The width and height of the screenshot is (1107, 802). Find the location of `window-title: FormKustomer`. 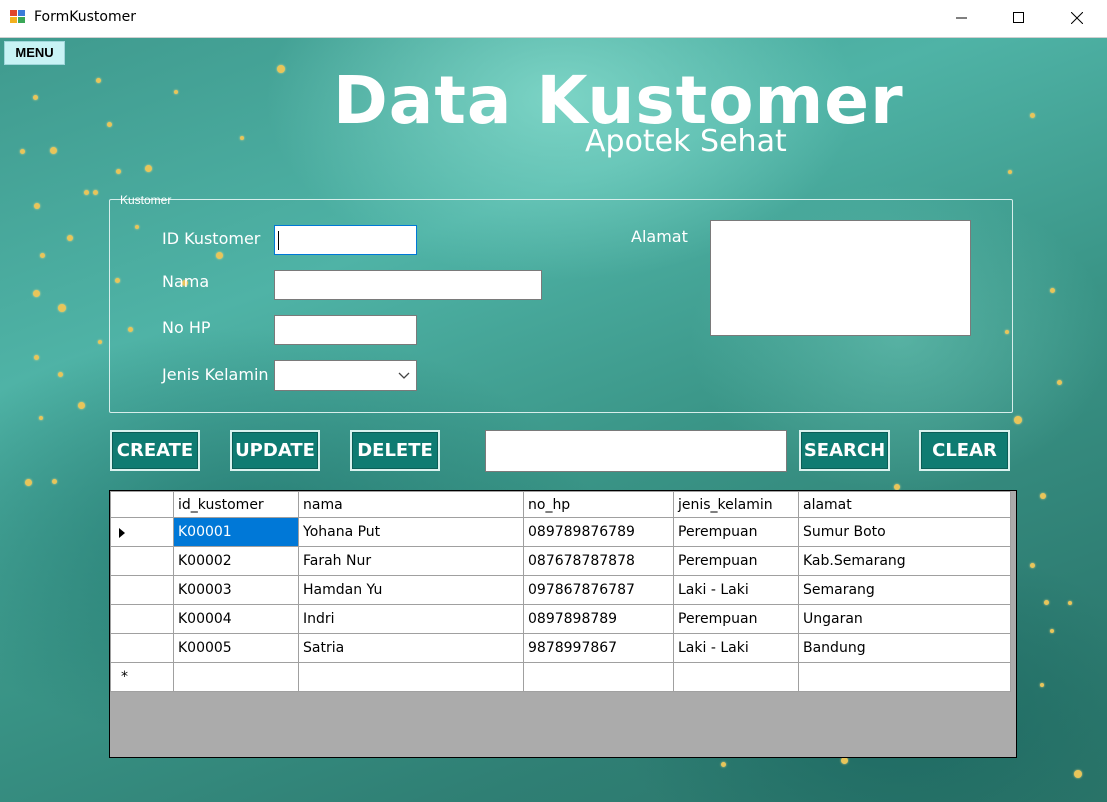

window-title: FormKustomer is located at coordinates (85, 17).